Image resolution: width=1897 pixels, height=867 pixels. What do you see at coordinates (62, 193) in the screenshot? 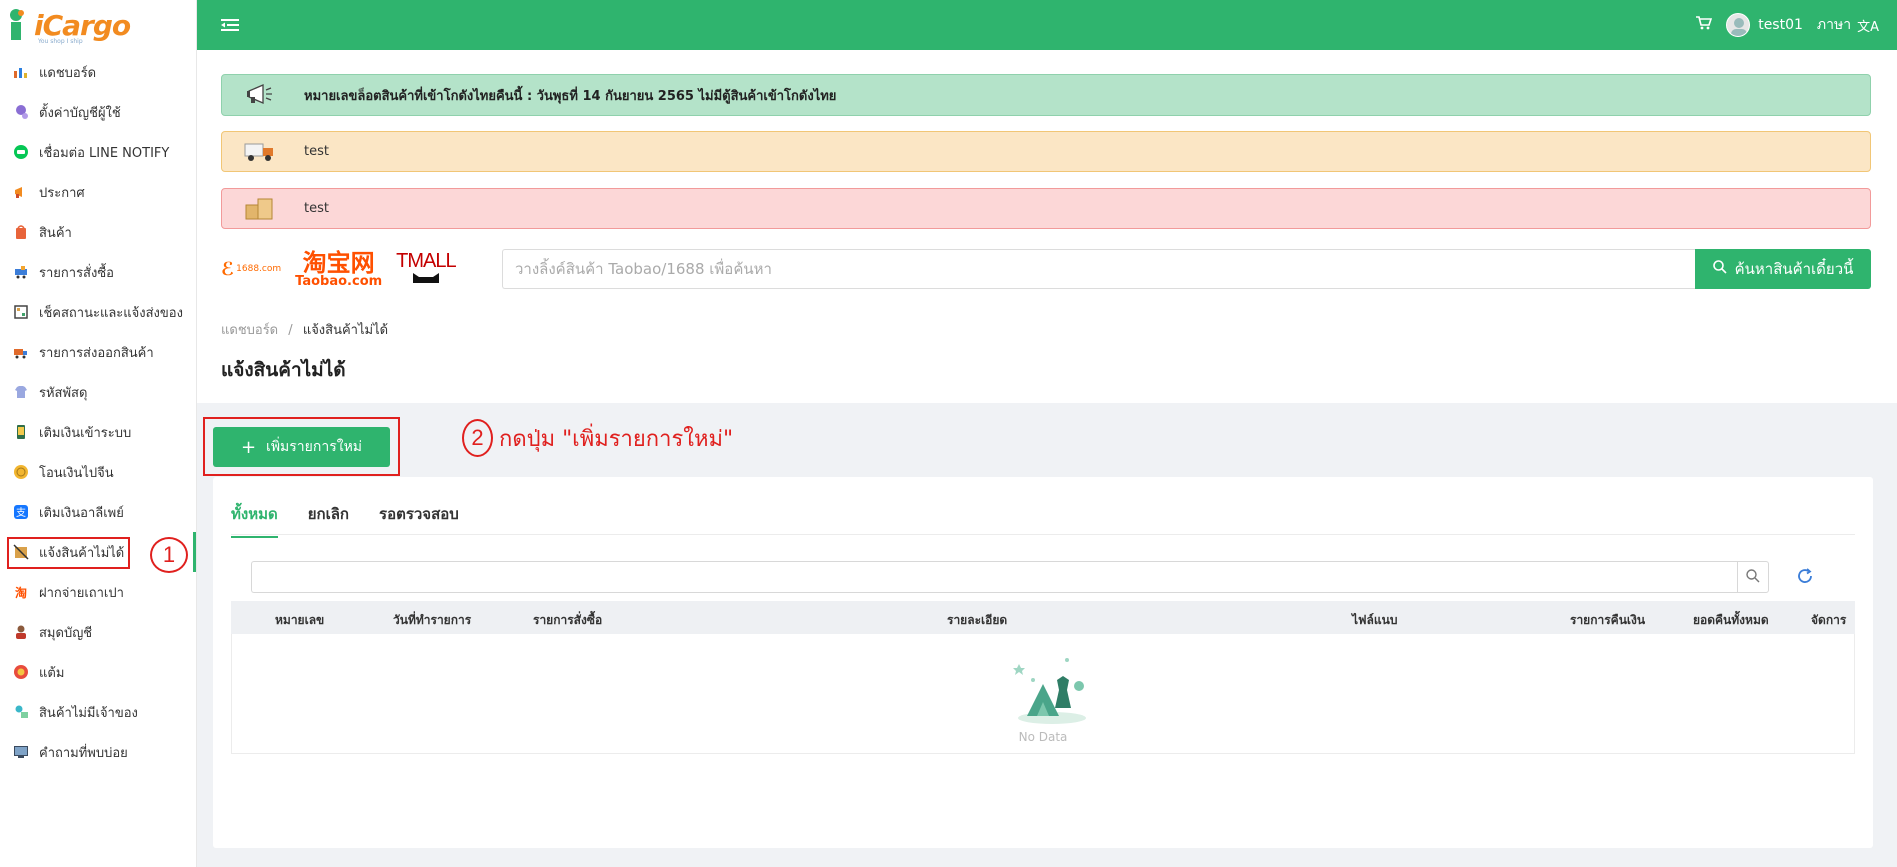
I see `sidebar-item-label: ประกาศ` at bounding box center [62, 193].